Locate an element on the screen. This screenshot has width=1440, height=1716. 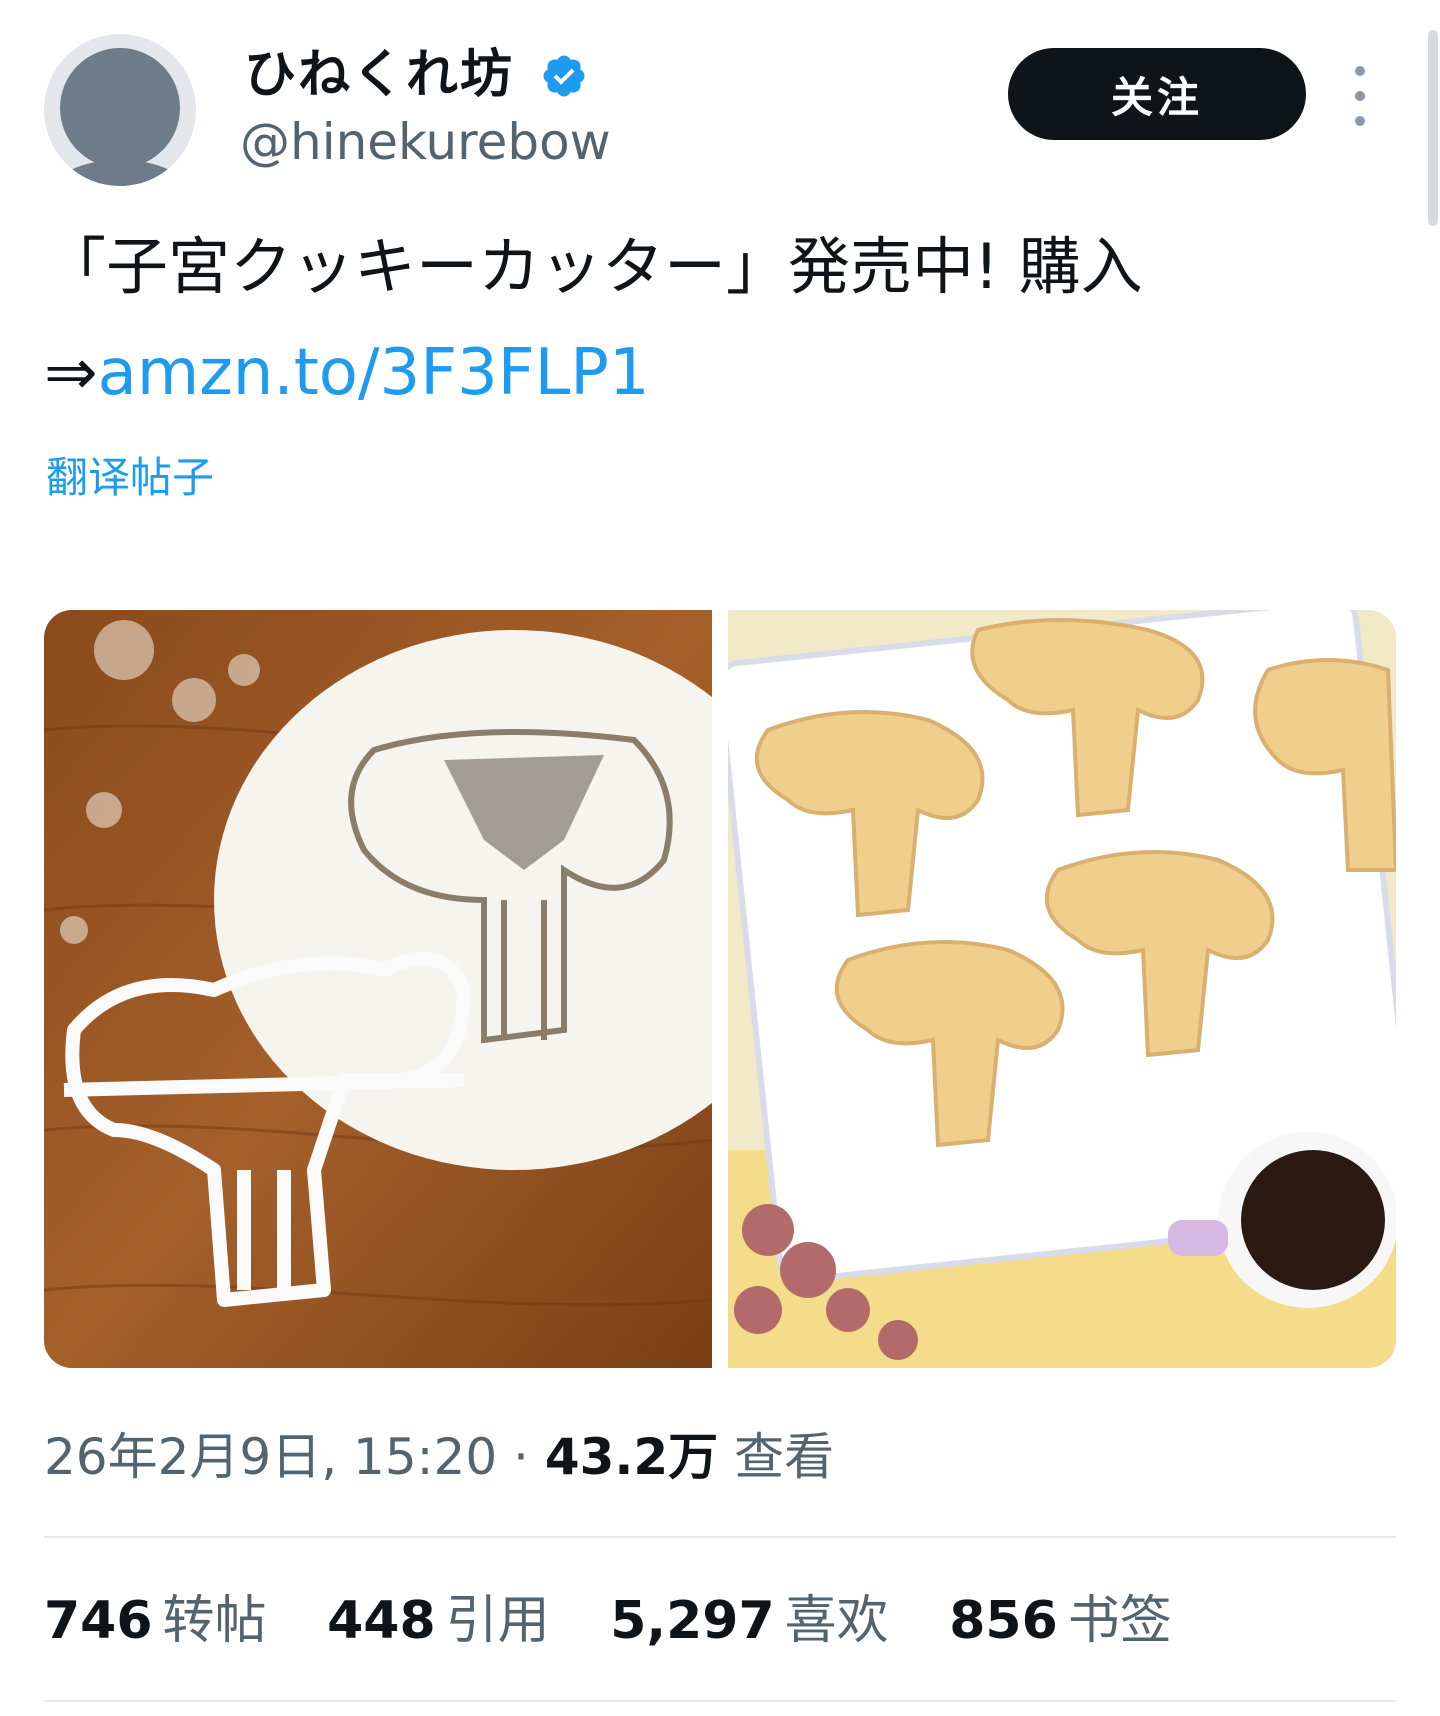
quotes-stat: 448 引用 is located at coordinates (438, 1621).